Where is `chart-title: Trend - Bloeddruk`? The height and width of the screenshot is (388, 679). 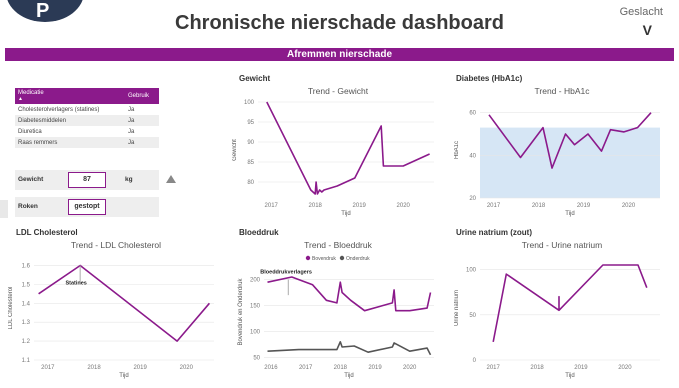 chart-title: Trend - Bloeddruk is located at coordinates (338, 245).